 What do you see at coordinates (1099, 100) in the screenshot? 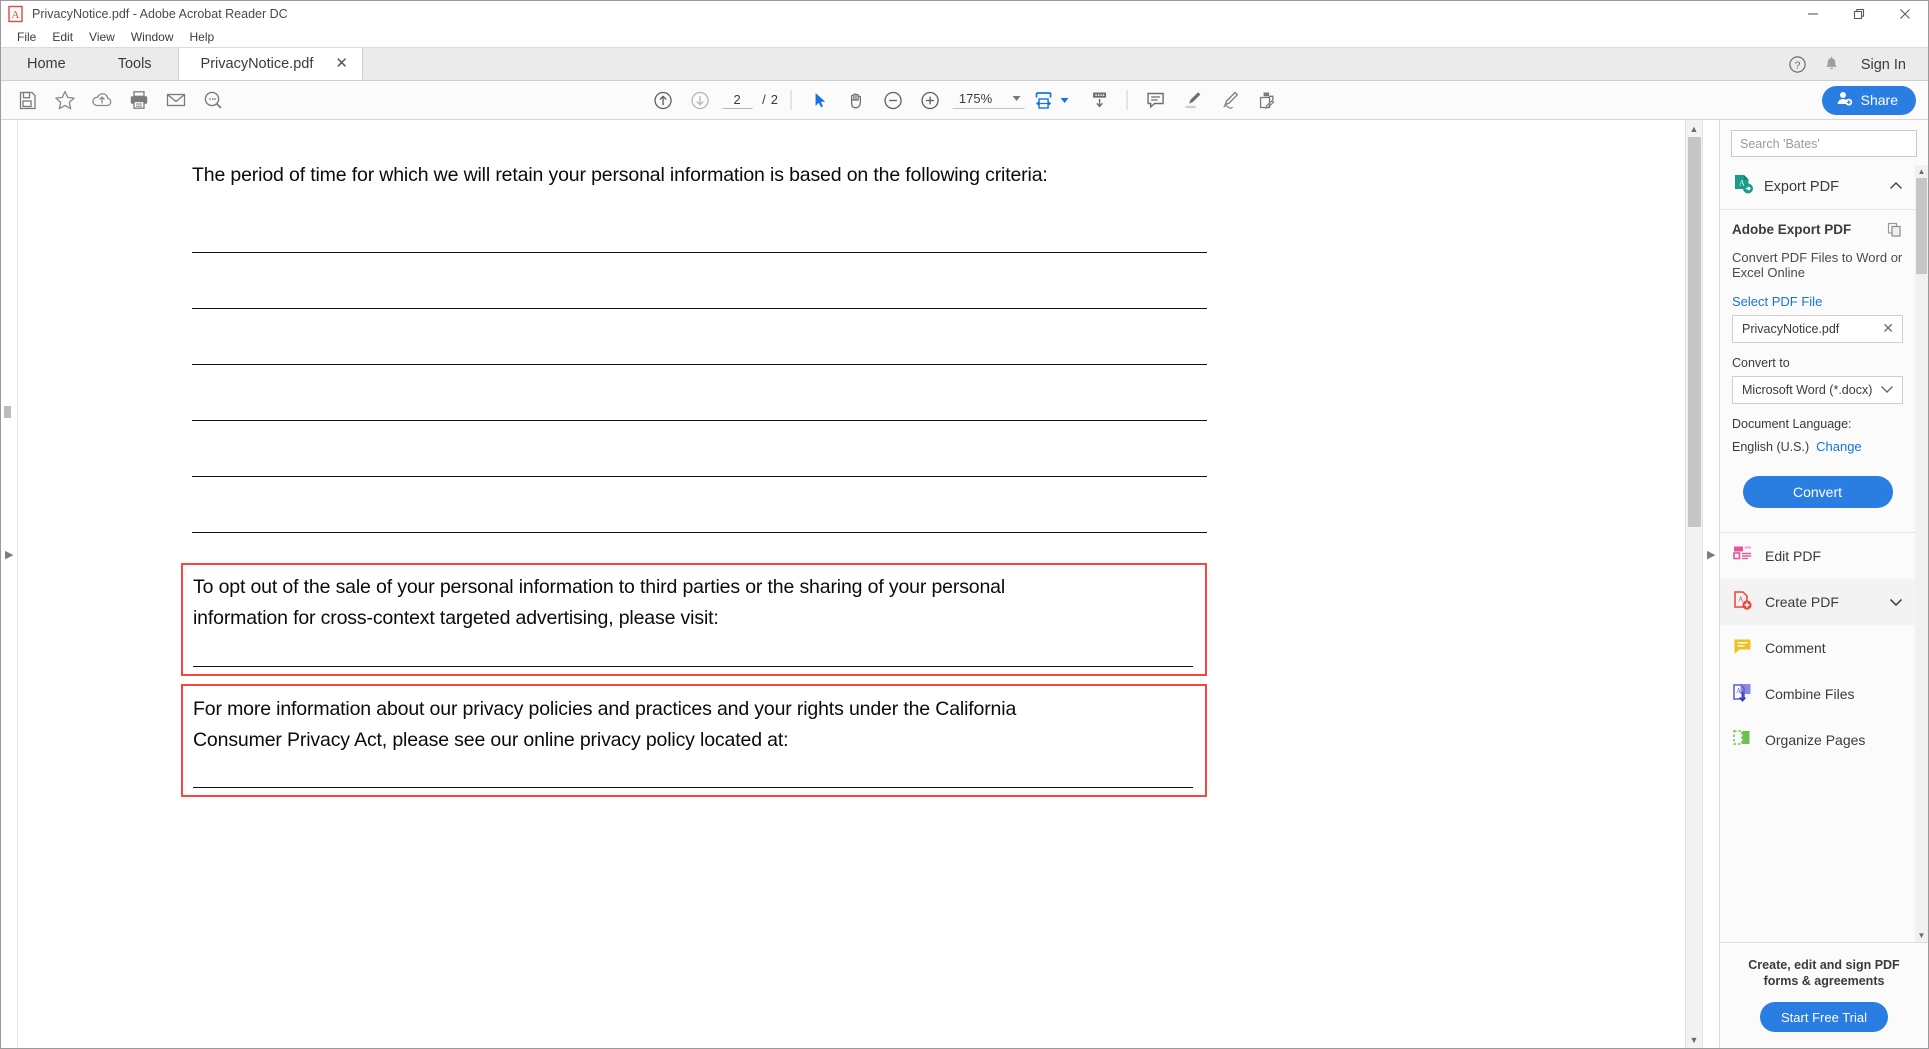
I see `page-scroll-mode-icon` at bounding box center [1099, 100].